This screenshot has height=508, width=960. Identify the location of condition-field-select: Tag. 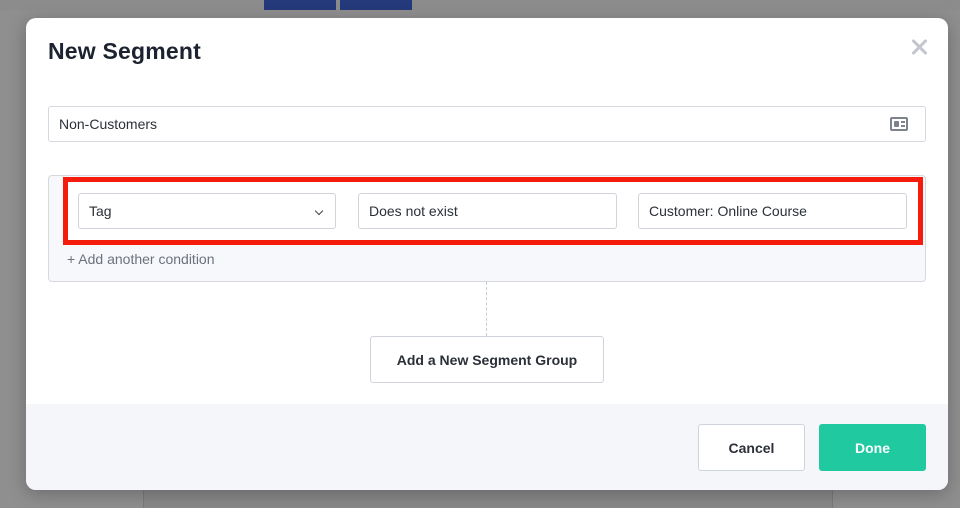
(207, 211).